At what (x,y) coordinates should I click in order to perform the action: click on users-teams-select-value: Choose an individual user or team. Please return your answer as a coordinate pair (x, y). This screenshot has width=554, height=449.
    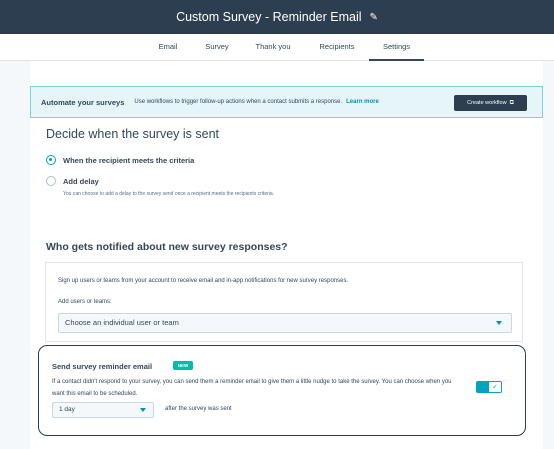
    Looking at the image, I should click on (122, 322).